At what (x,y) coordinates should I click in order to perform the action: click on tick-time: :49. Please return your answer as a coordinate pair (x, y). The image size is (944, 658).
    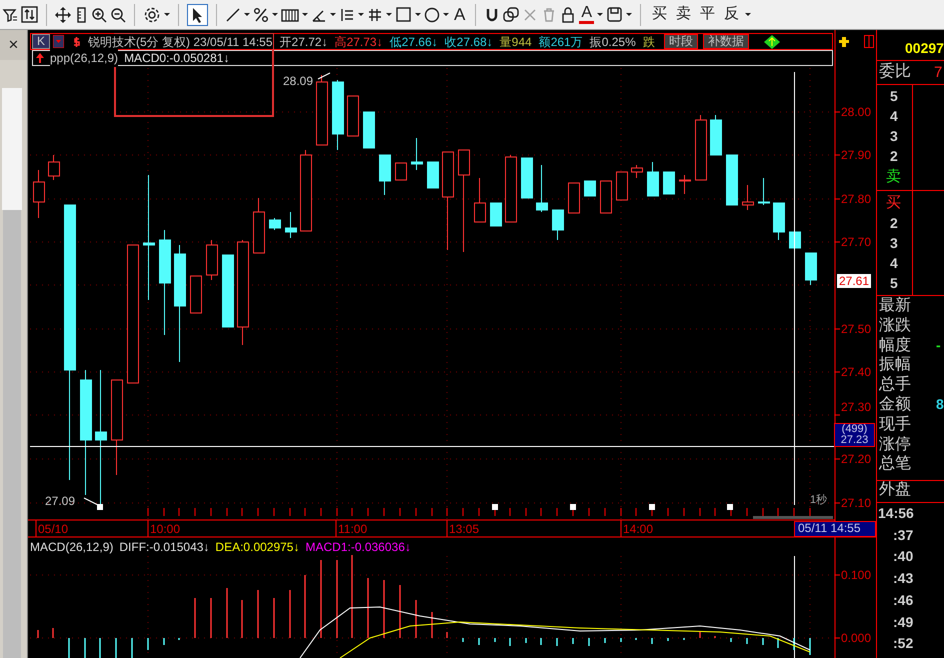
    Looking at the image, I should click on (903, 621).